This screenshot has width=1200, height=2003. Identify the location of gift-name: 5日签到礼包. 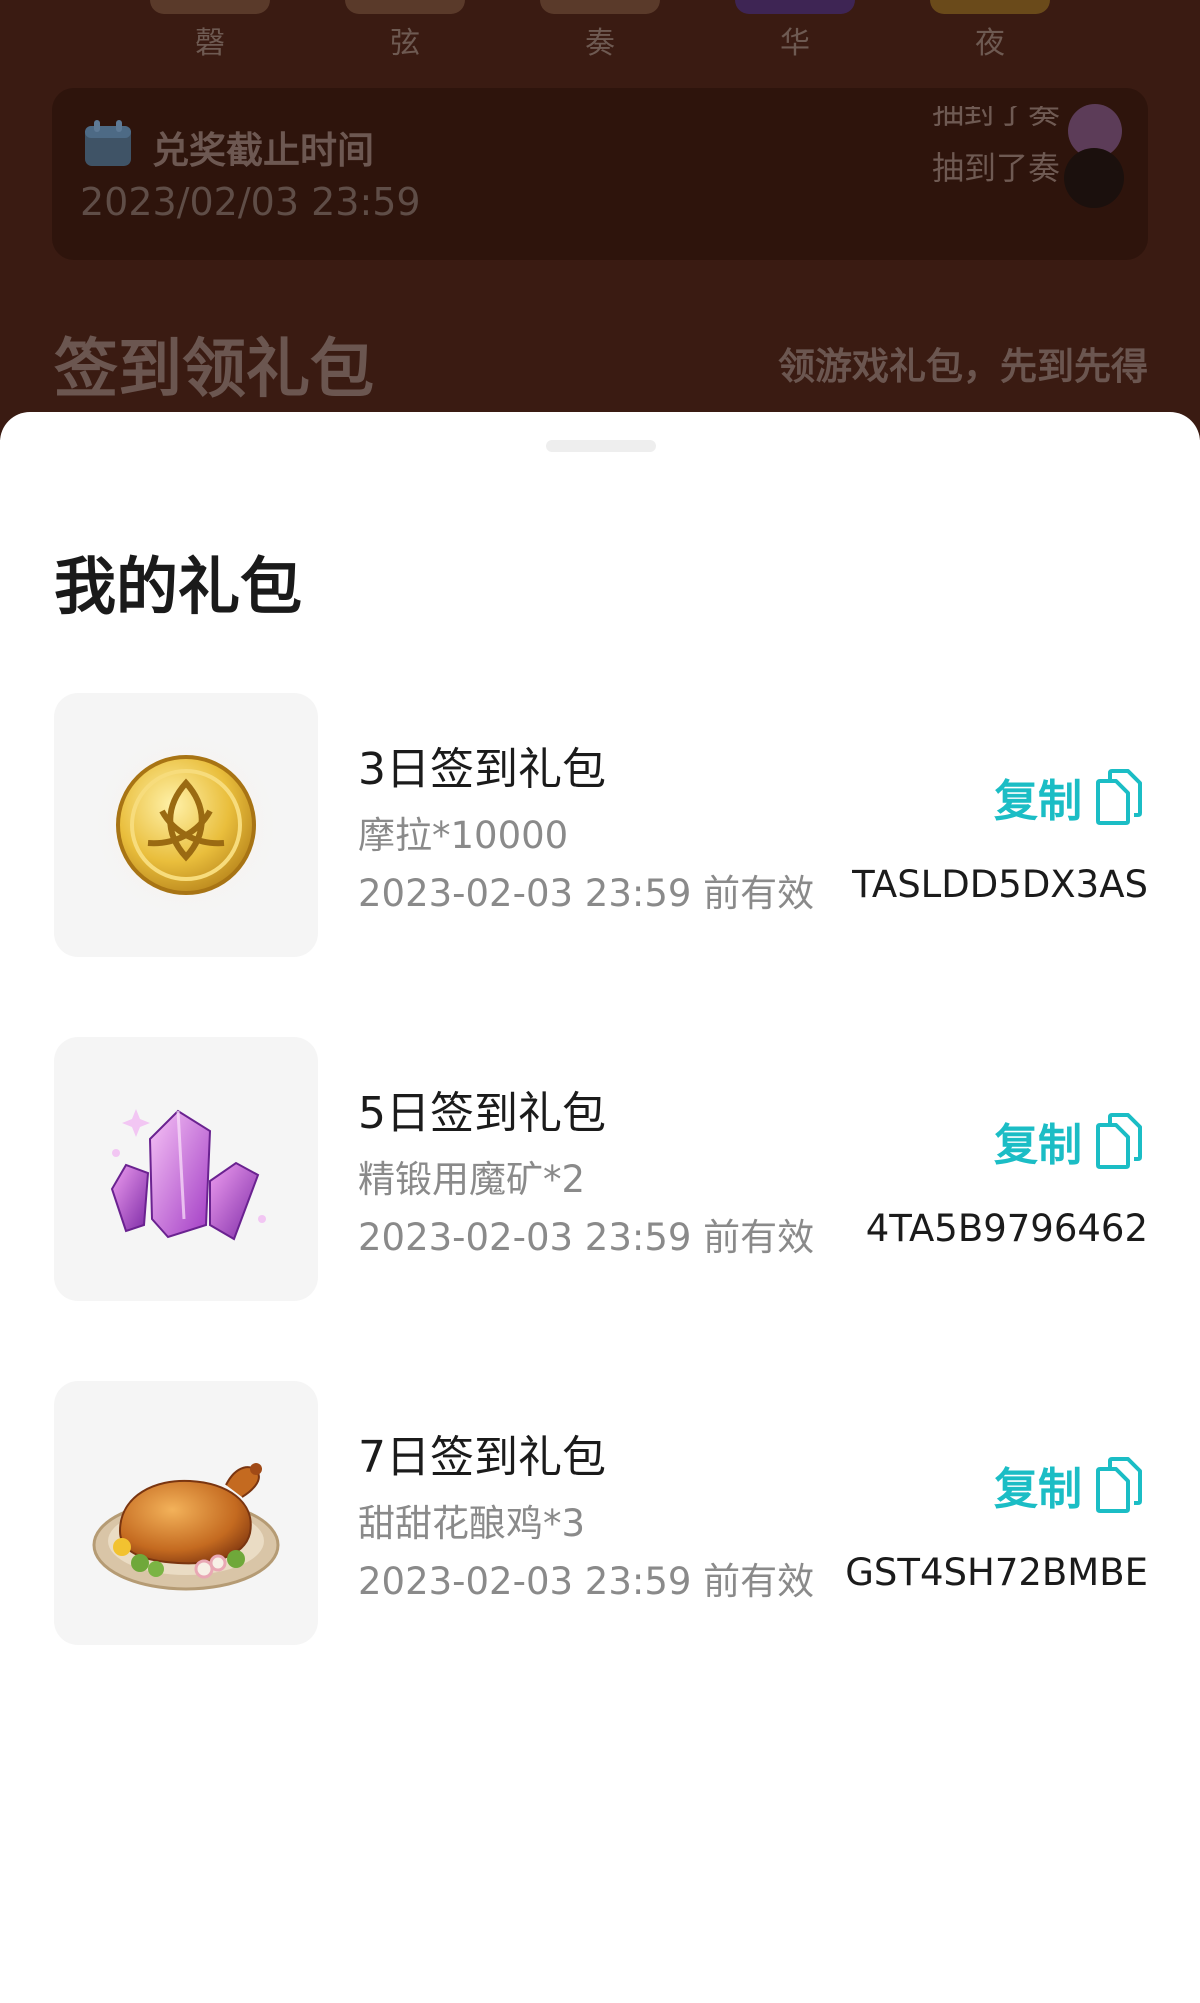
(482, 1113).